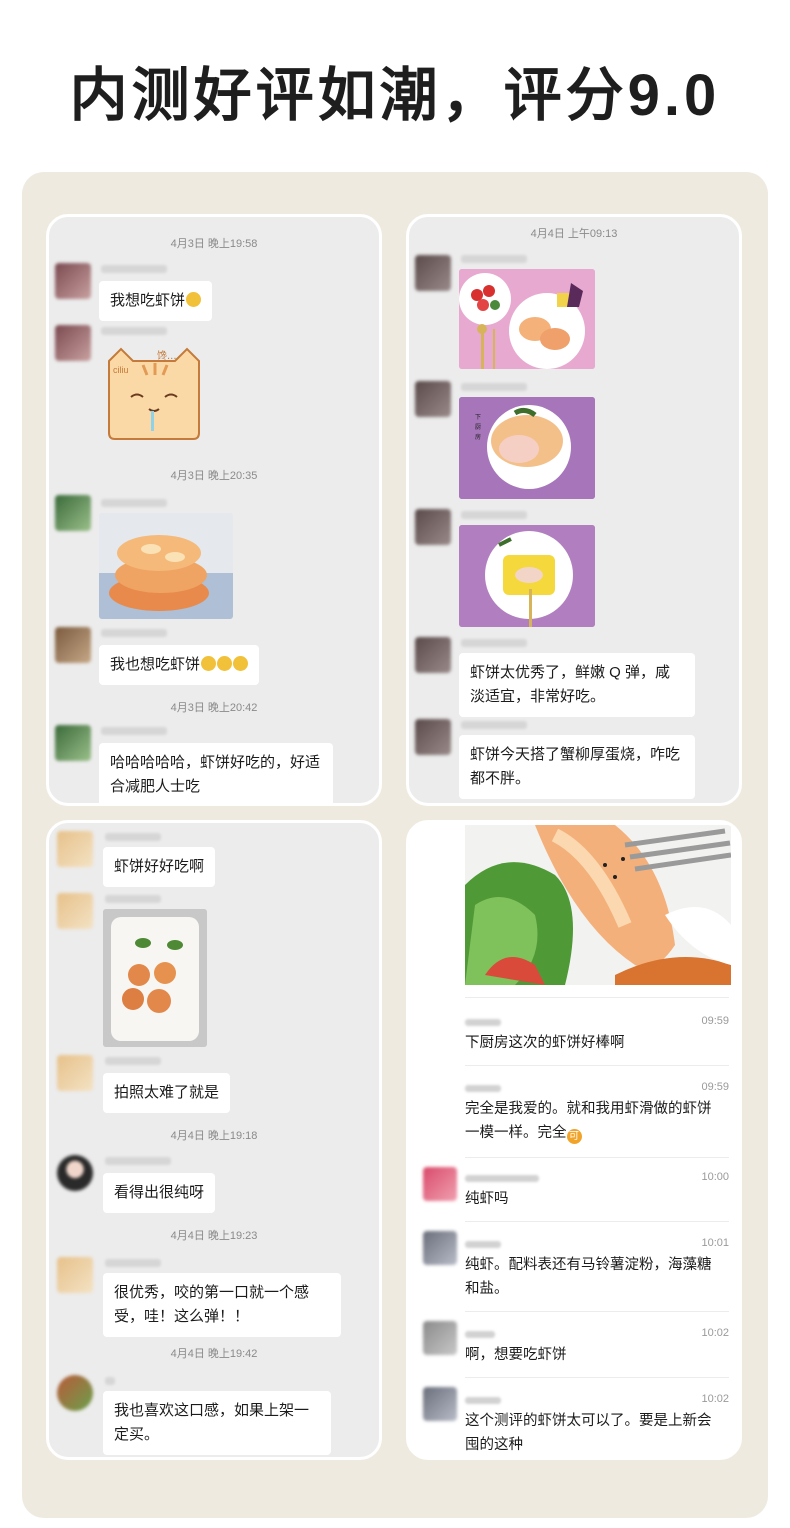 The image size is (790, 1528). I want to click on chat-bubble: 虾饼太优秀了，鲜嫩 Q 弹，咸淡适宜，非常好吃。, so click(577, 685).